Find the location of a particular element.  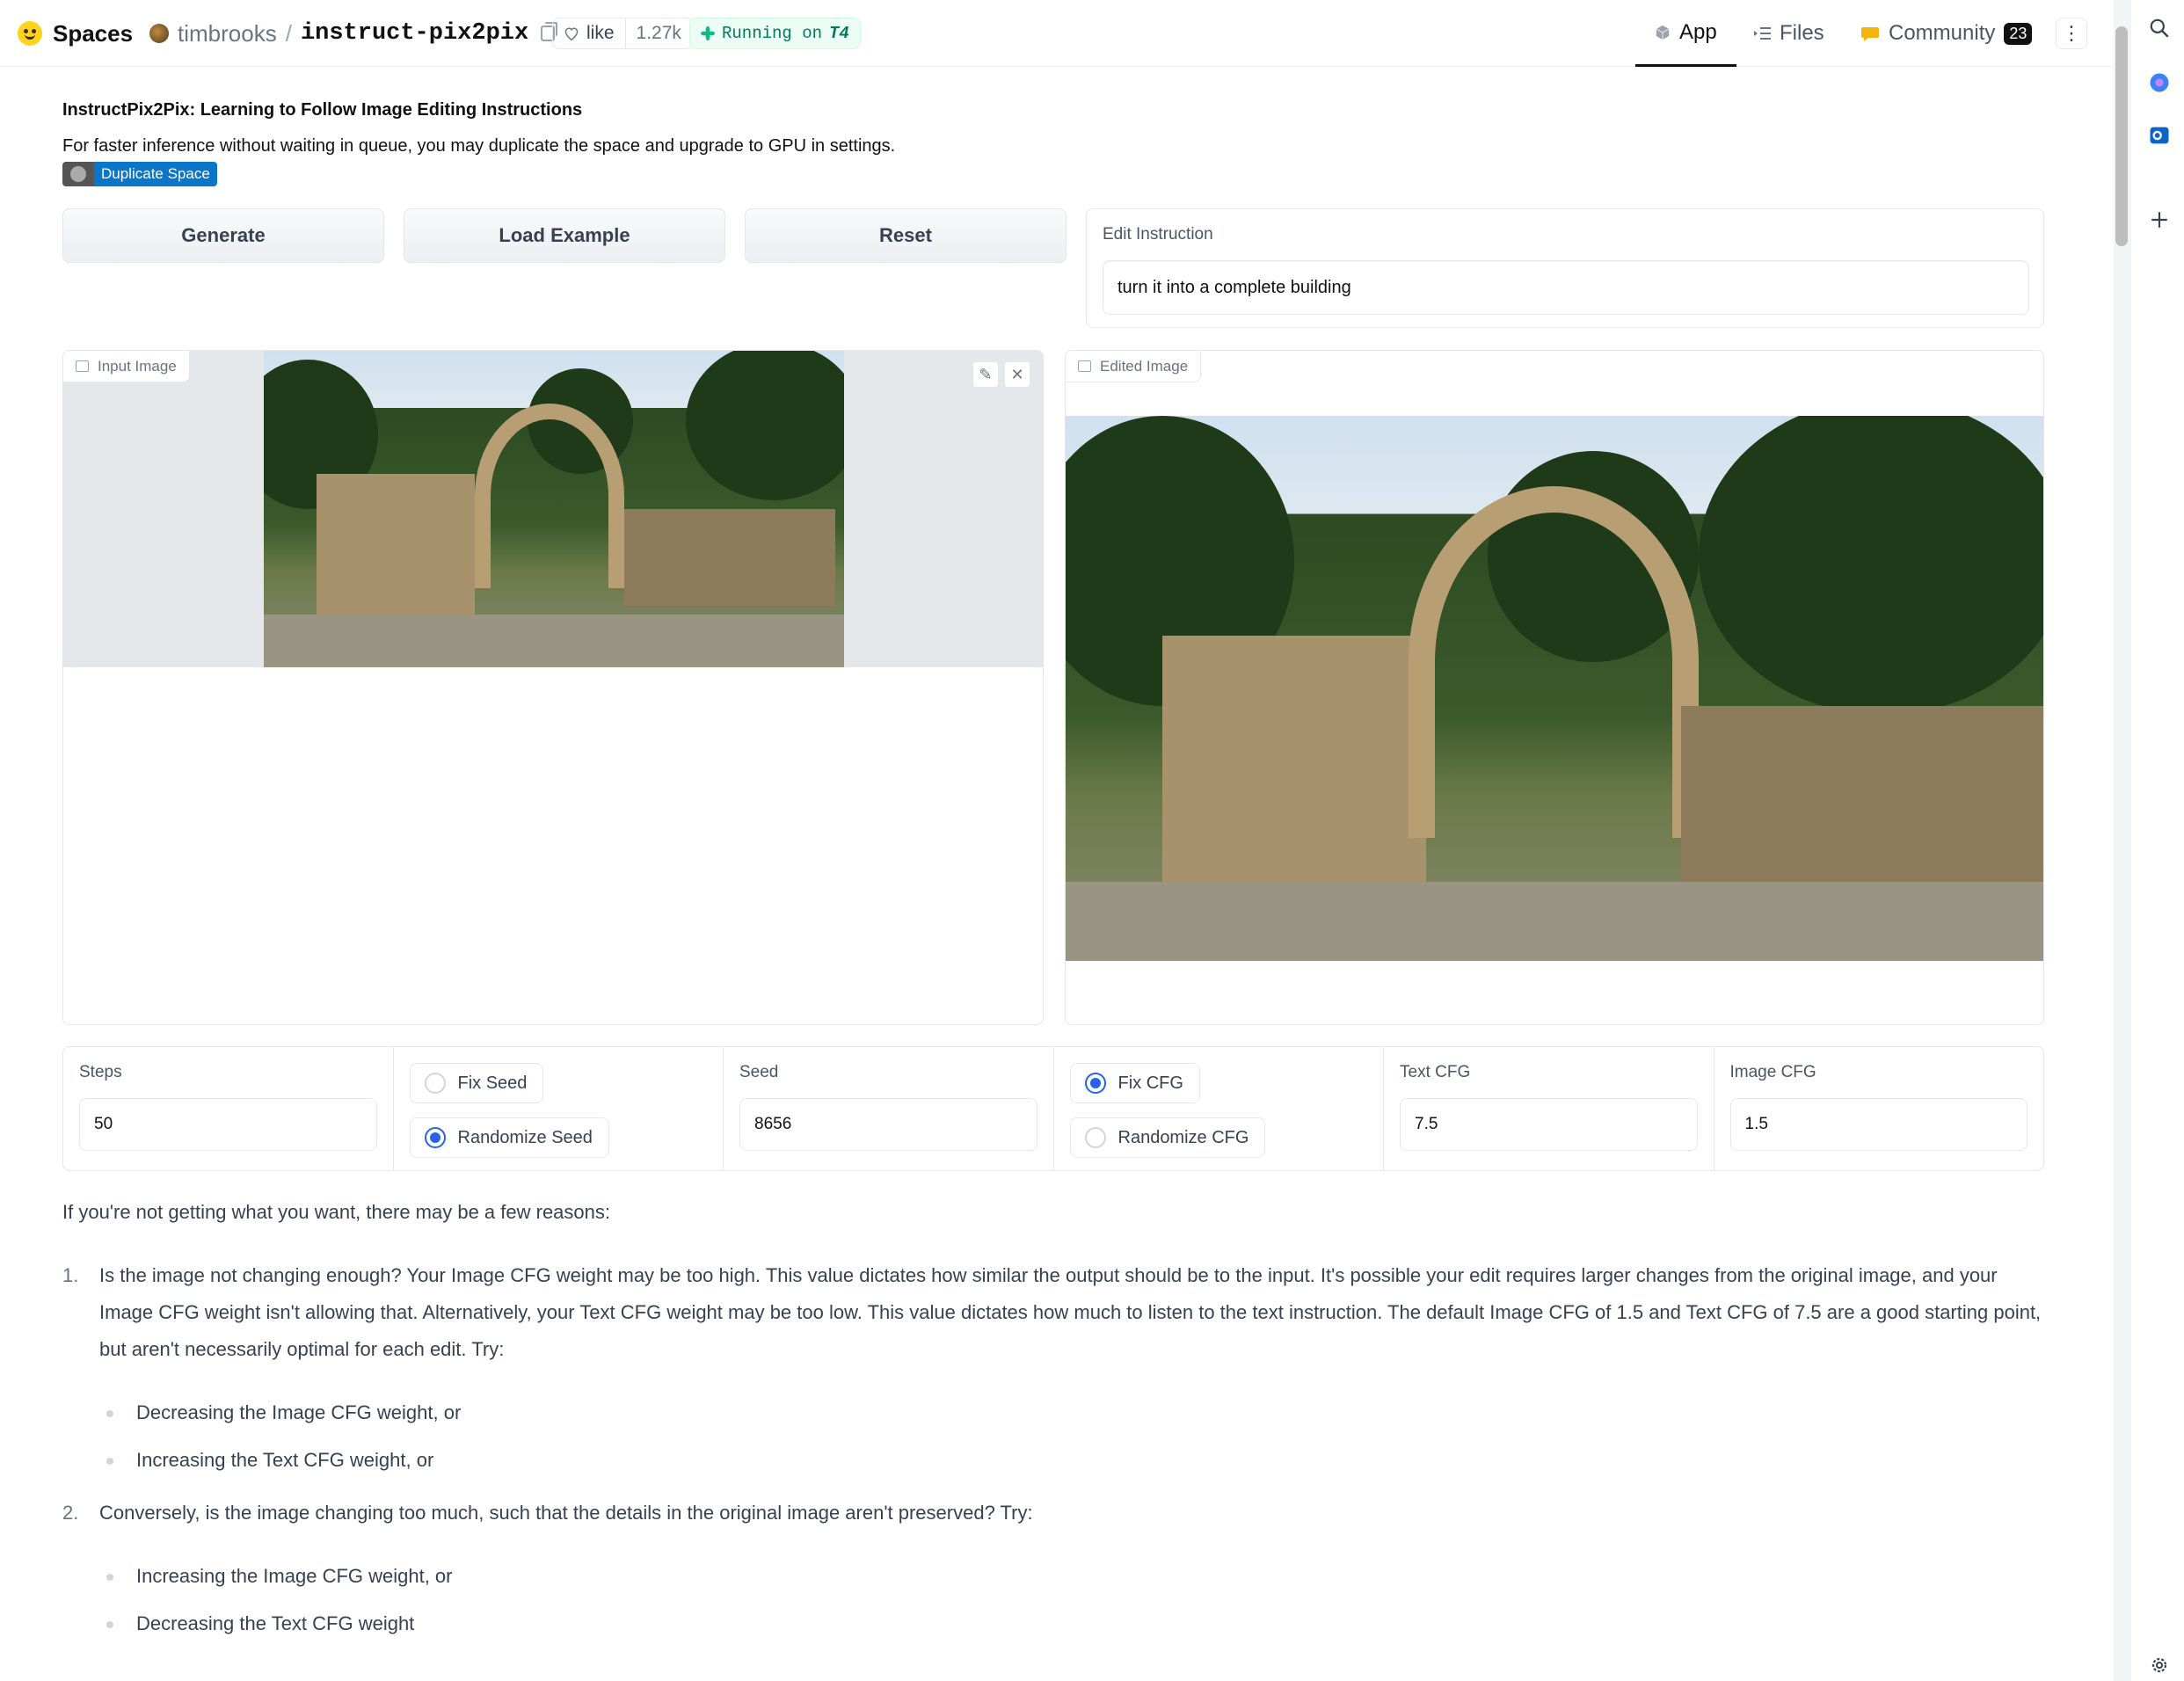

load-example-button: Load Example is located at coordinates (564, 236).